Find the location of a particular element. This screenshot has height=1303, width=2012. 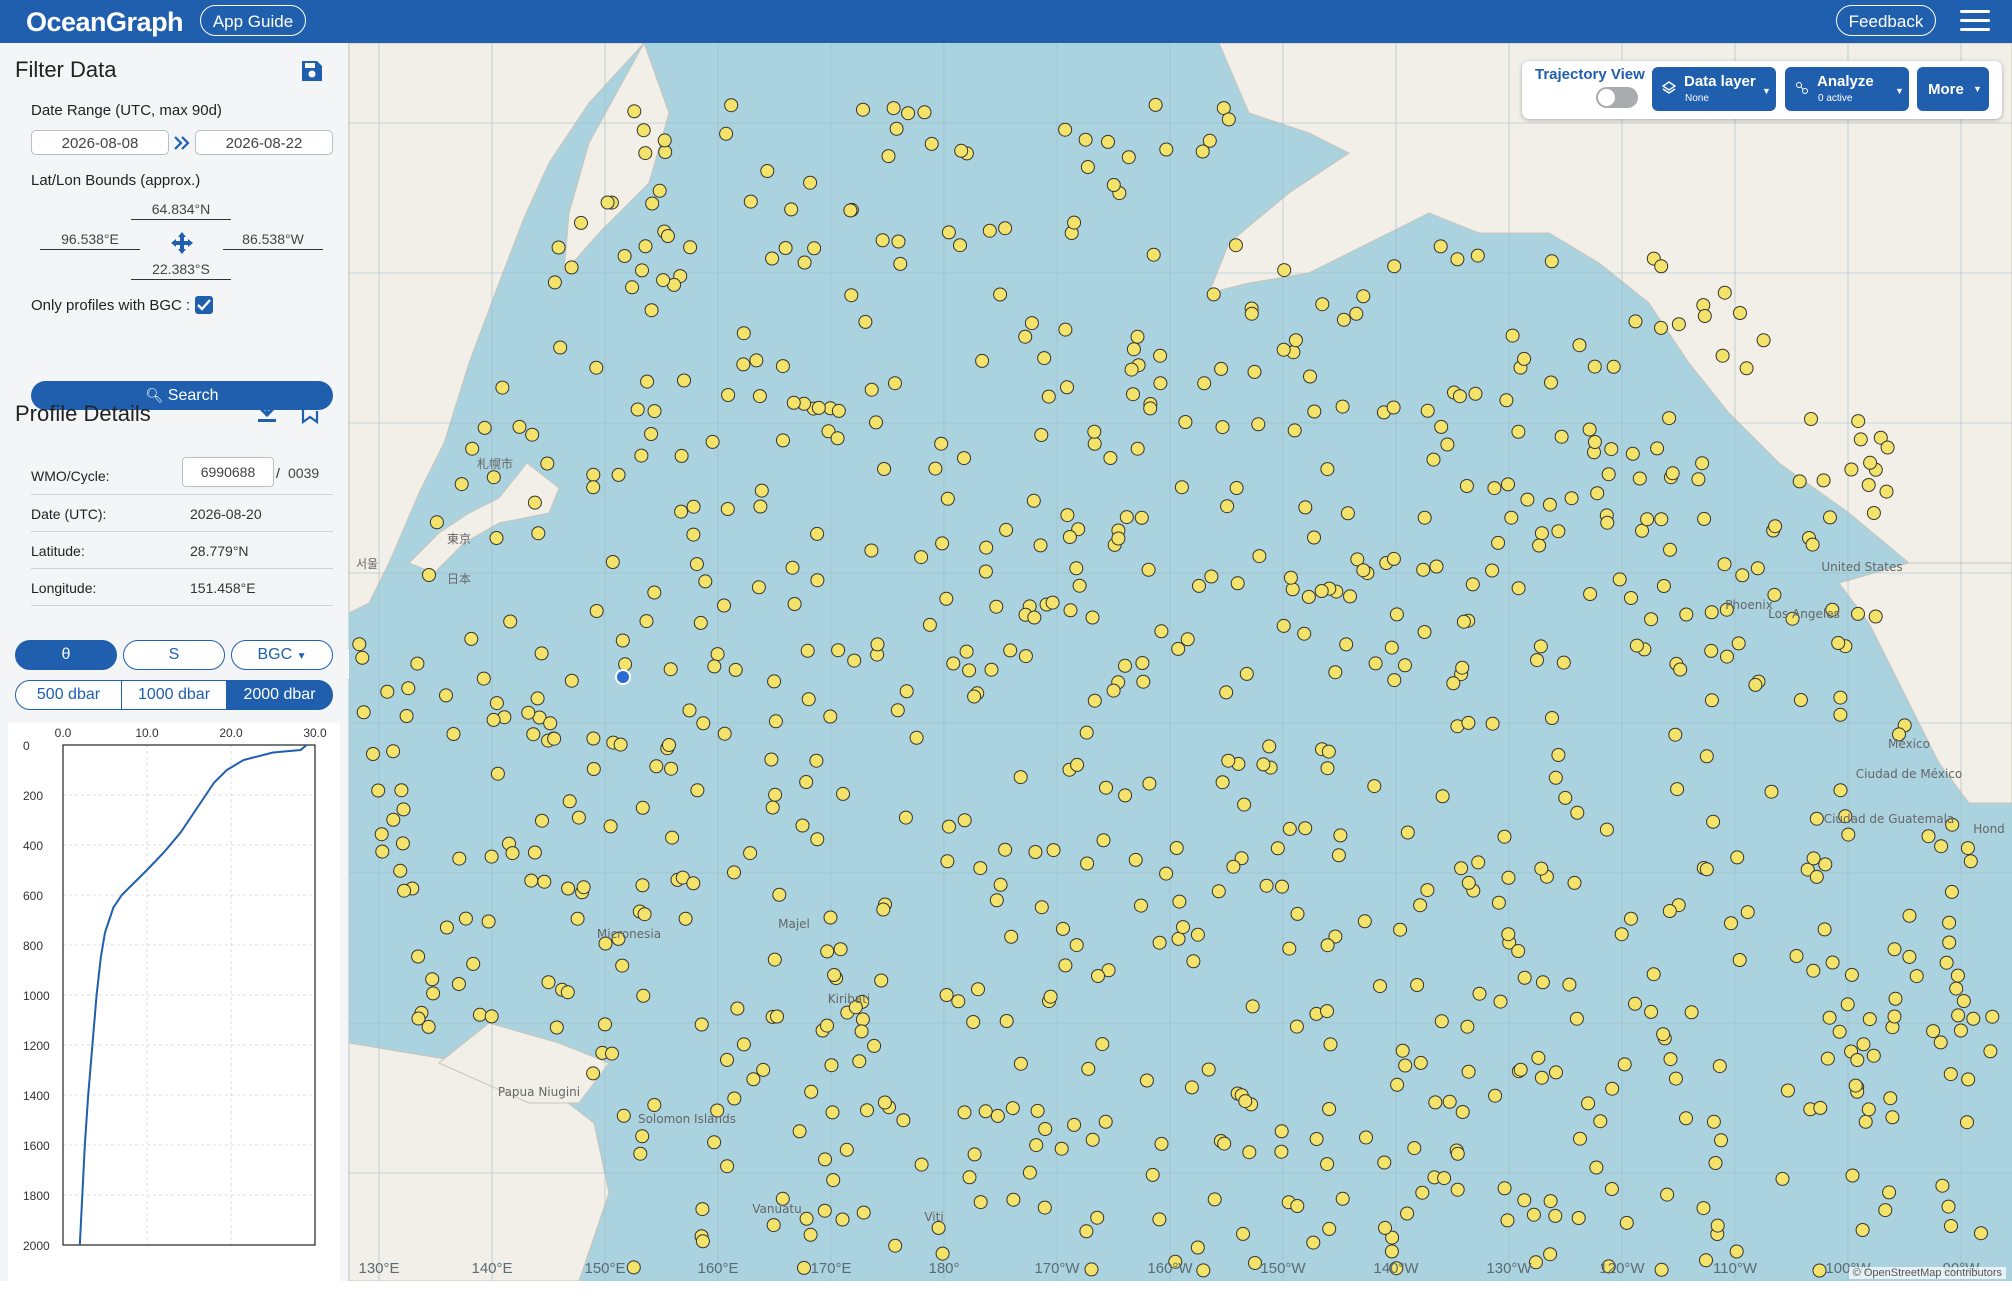

bgc-only-checkbox is located at coordinates (204, 305).